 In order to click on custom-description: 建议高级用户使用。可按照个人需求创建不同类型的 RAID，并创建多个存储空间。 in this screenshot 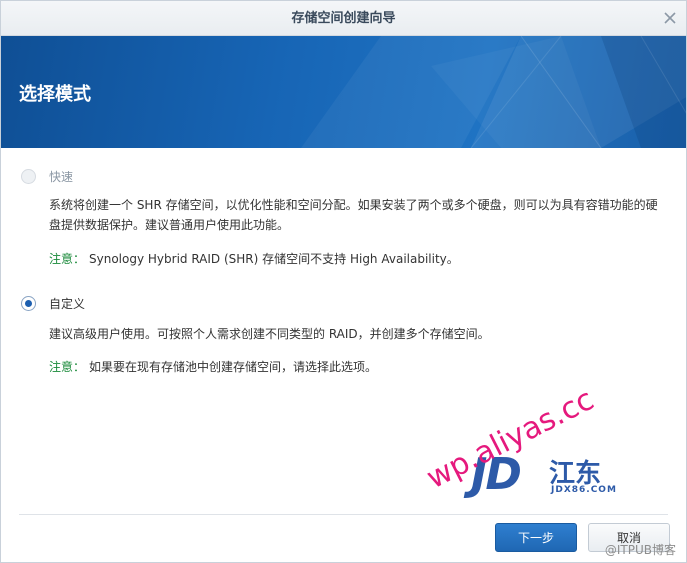, I will do `click(269, 334)`.